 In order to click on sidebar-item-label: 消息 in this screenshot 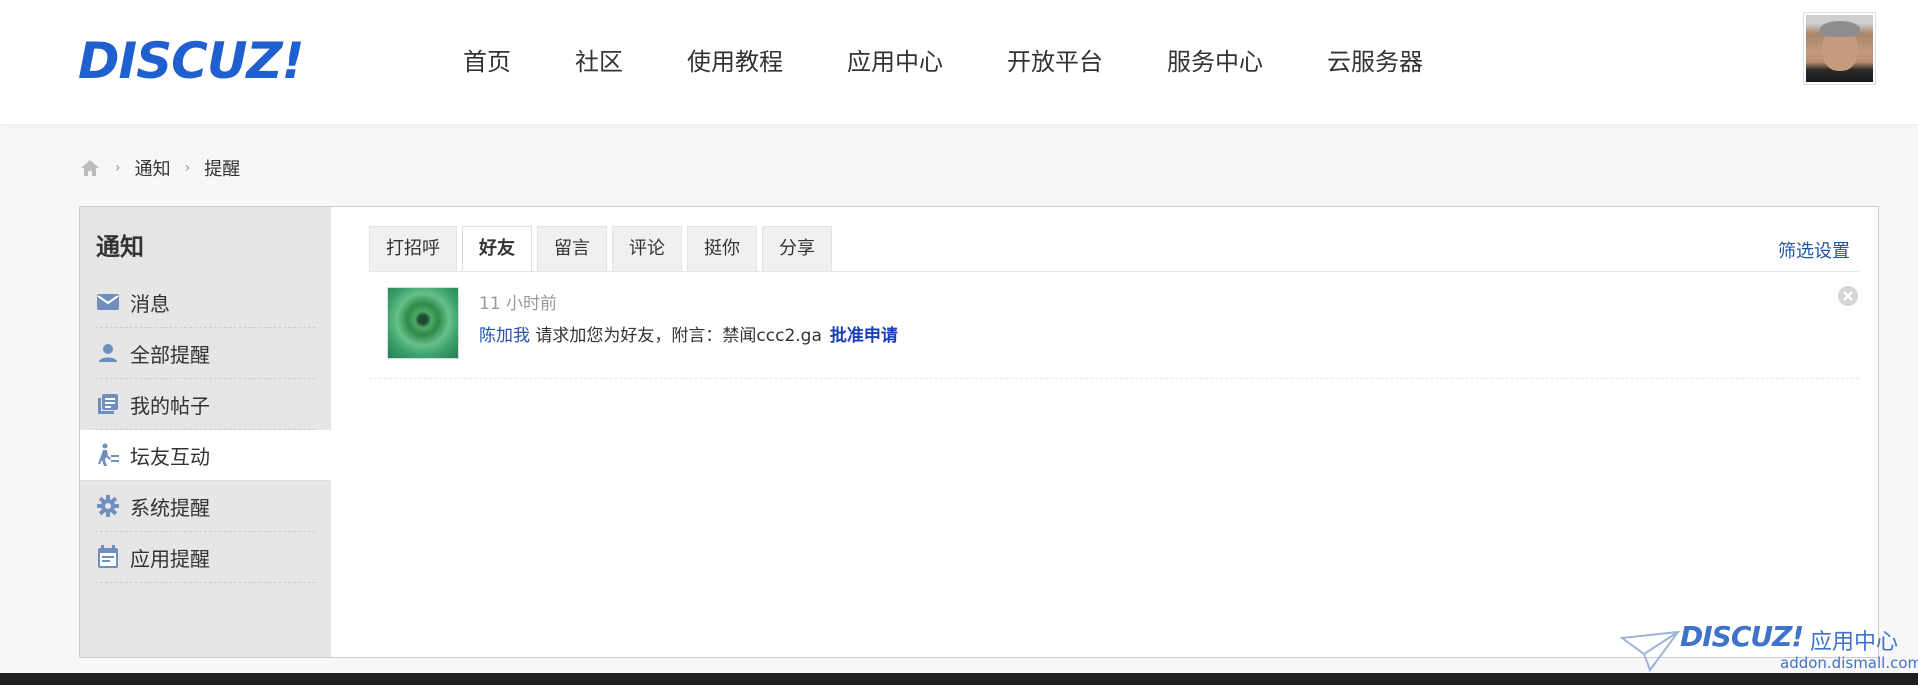, I will do `click(150, 303)`.